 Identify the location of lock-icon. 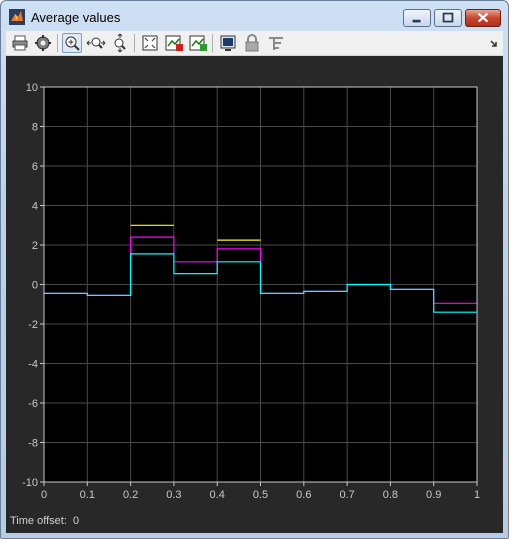
(252, 43).